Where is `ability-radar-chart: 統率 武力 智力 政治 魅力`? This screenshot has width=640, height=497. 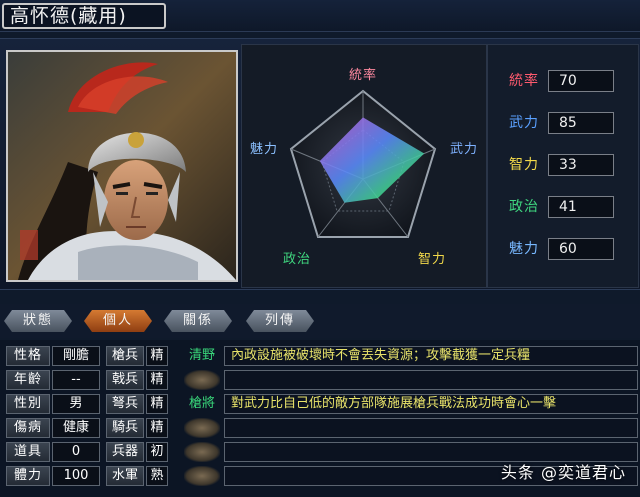
ability-radar-chart: 統率 武力 智力 政治 魅力 is located at coordinates (364, 167).